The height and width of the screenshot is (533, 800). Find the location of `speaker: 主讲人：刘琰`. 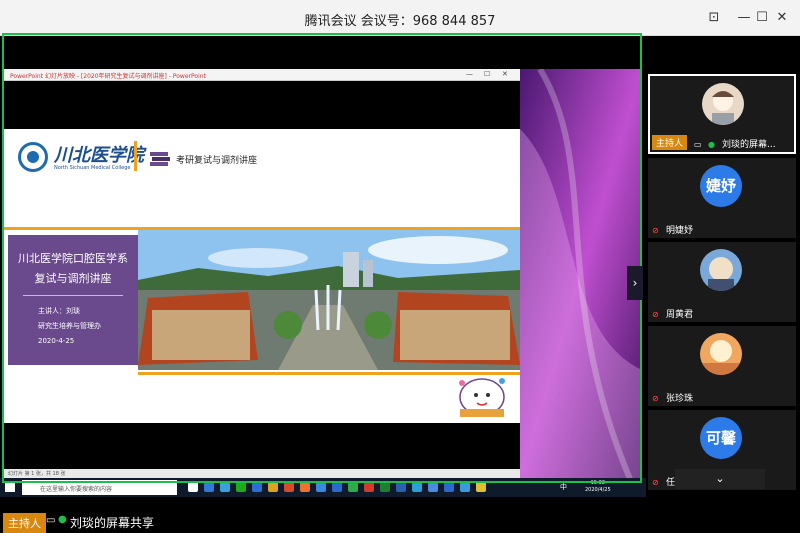

speaker: 主讲人：刘琰 is located at coordinates (59, 311).